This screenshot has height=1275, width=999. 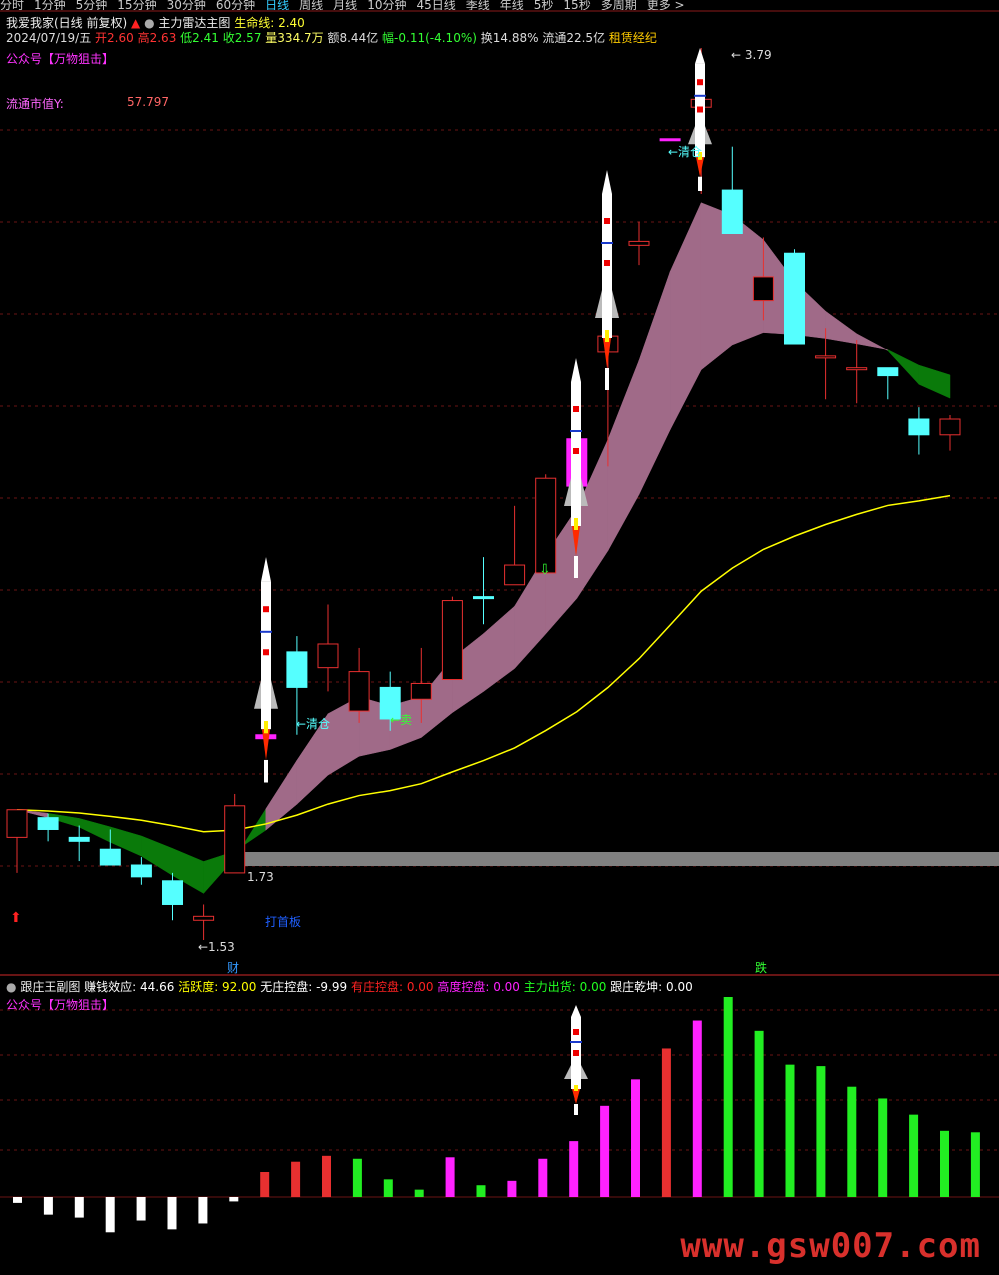 I want to click on watermark: www.gsw007.com, so click(x=830, y=1246).